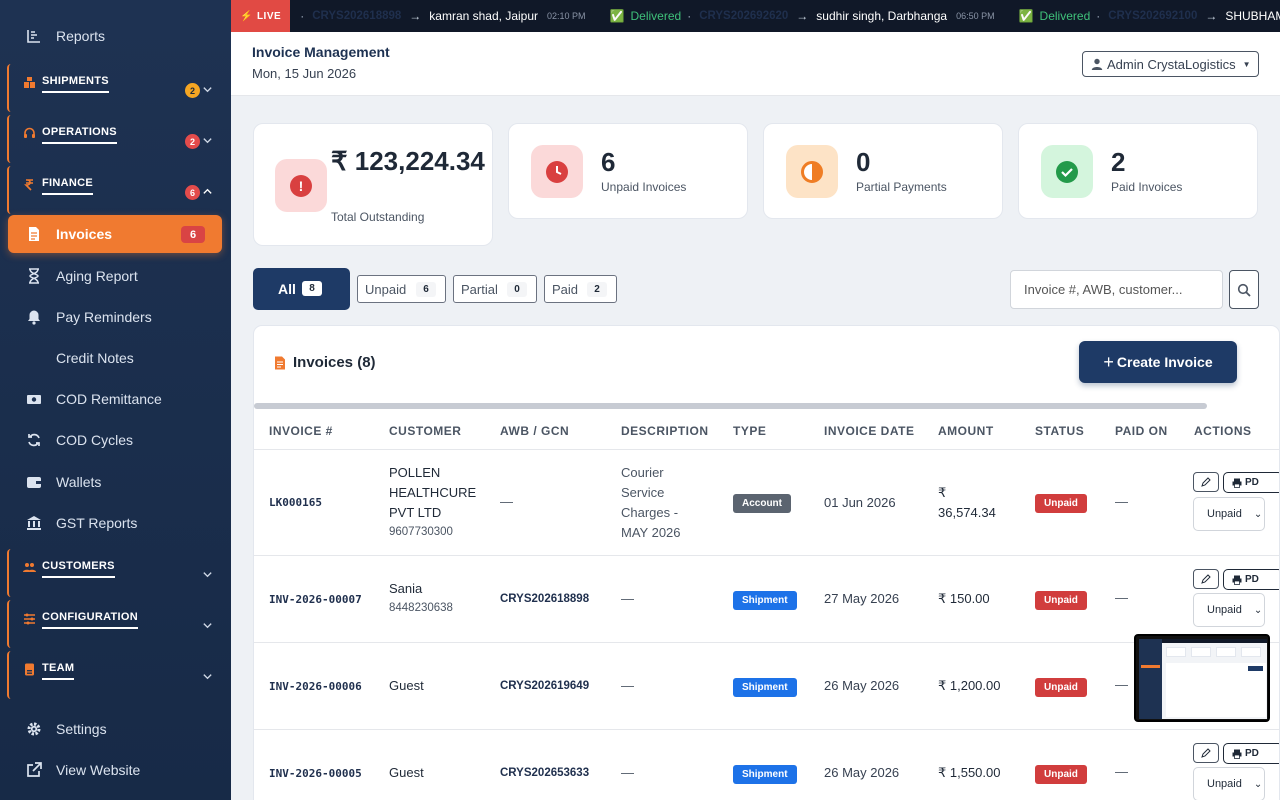 The height and width of the screenshot is (800, 1280). Describe the element at coordinates (90, 620) in the screenshot. I see `group-label: CONFIGURATION` at that location.